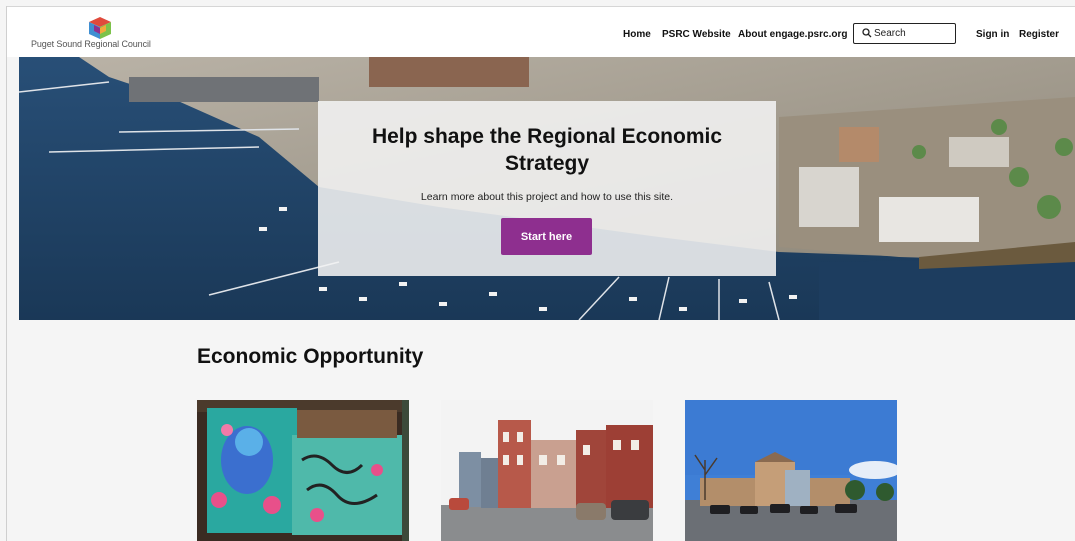  What do you see at coordinates (546, 236) in the screenshot?
I see `start-here-button: Start here` at bounding box center [546, 236].